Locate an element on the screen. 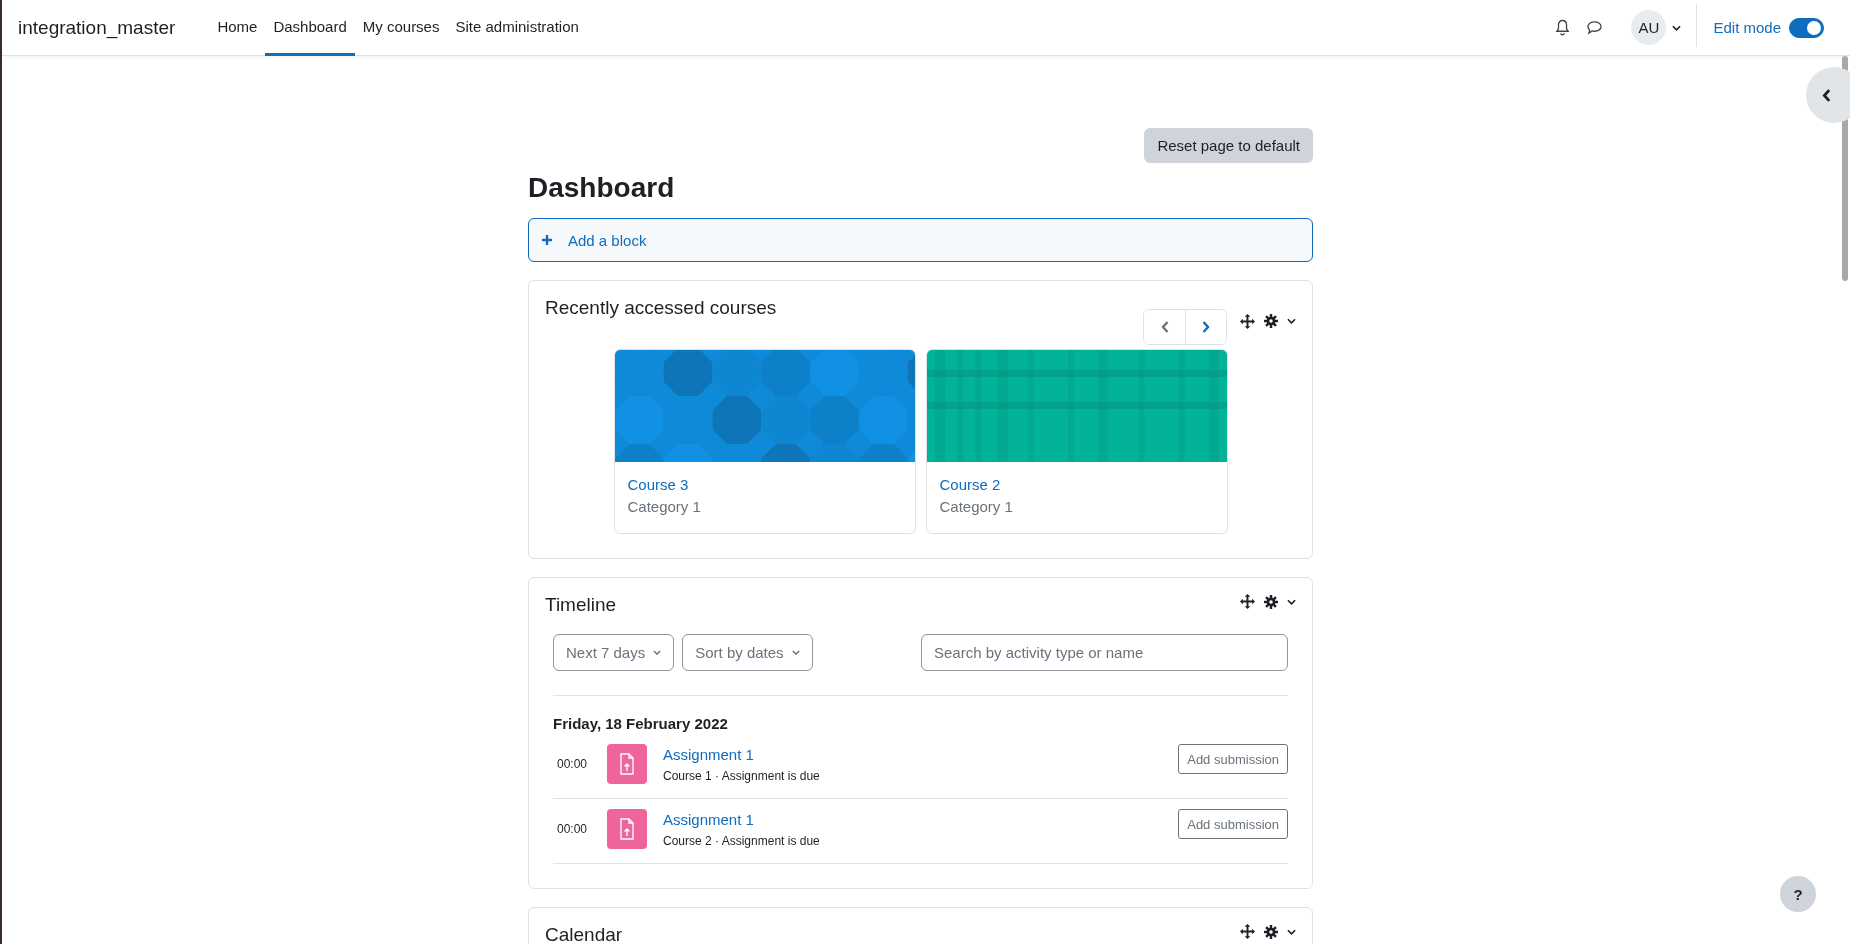 The height and width of the screenshot is (944, 1850). user-avatar: AU is located at coordinates (1649, 27).